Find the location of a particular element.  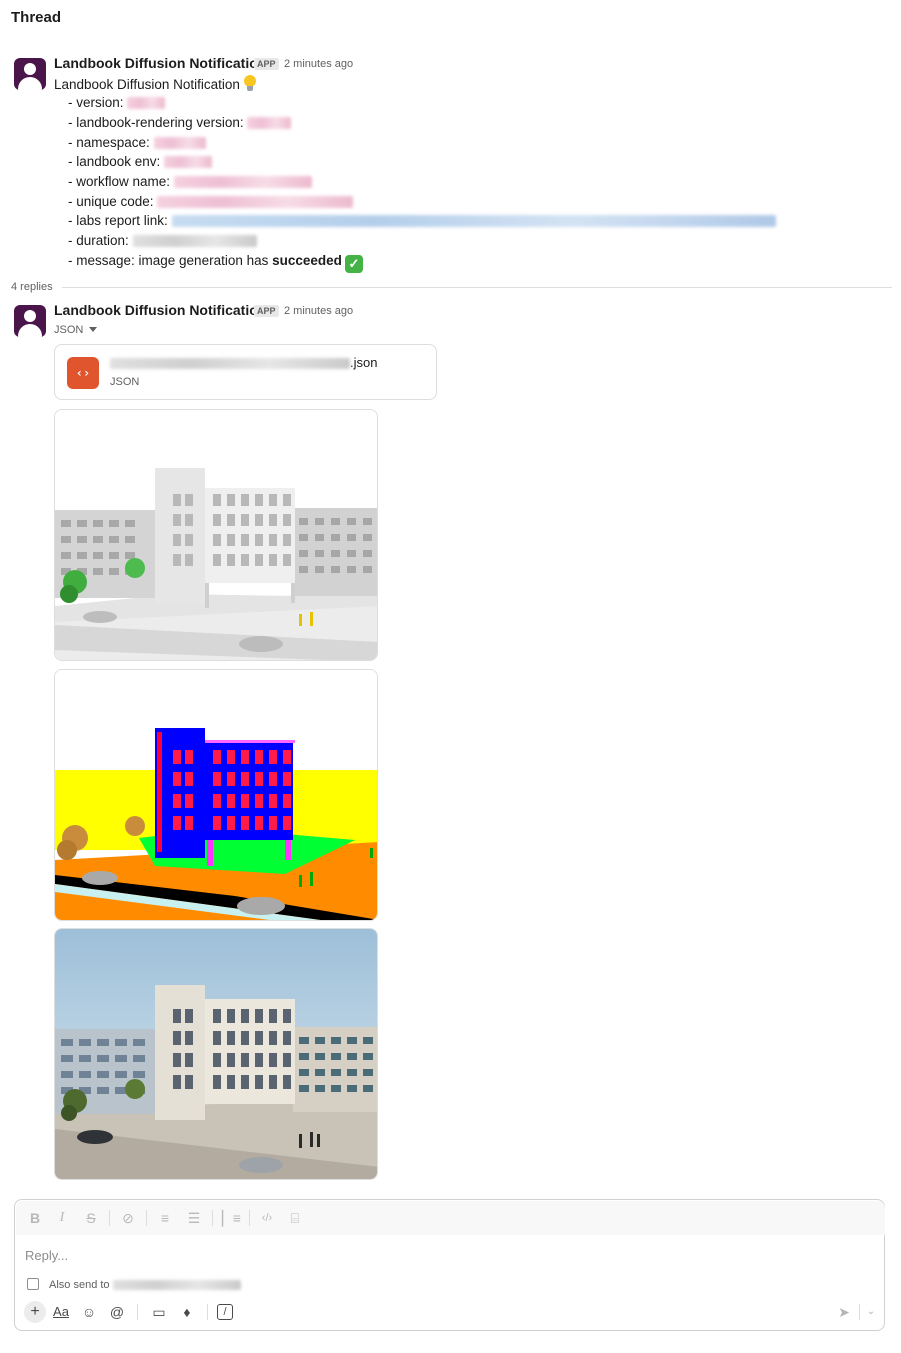

field-labs-link: - labs report link: is located at coordinates (422, 220).